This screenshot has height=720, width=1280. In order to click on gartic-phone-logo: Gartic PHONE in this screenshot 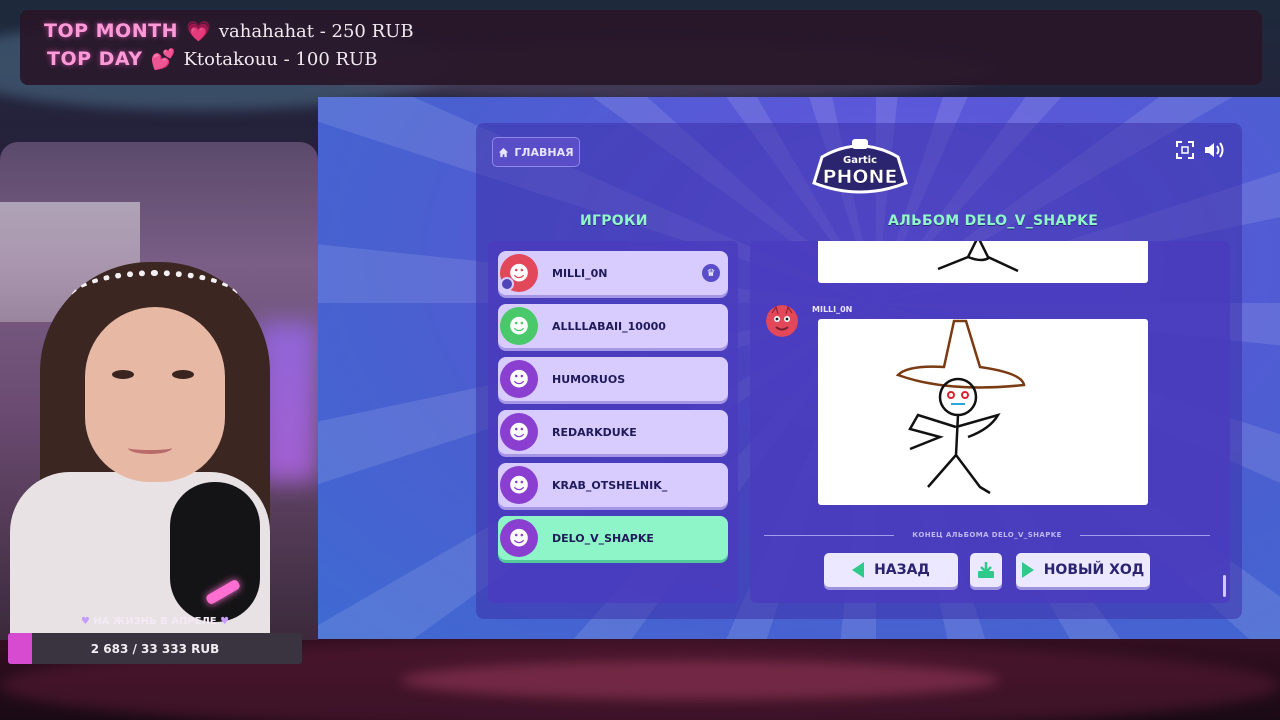, I will do `click(860, 166)`.